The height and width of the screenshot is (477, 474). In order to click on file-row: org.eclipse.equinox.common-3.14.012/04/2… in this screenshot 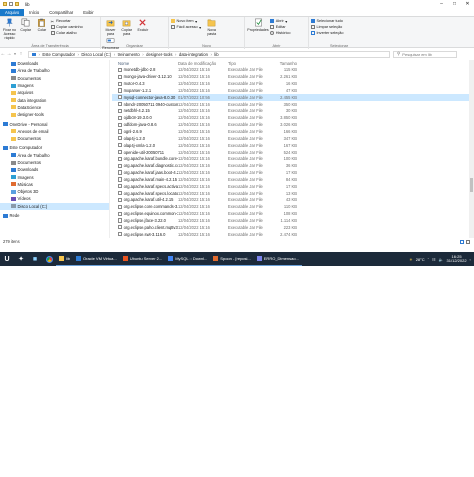, I will do `click(293, 213)`.